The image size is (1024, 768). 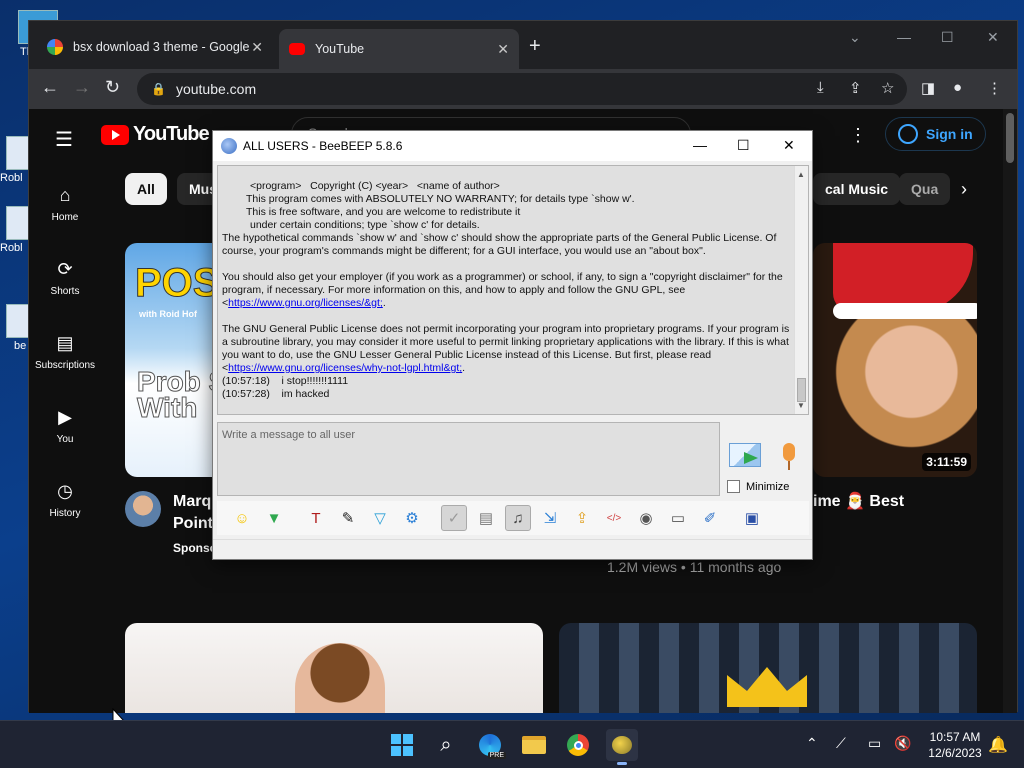 What do you see at coordinates (512, 549) in the screenshot?
I see `status-bar` at bounding box center [512, 549].